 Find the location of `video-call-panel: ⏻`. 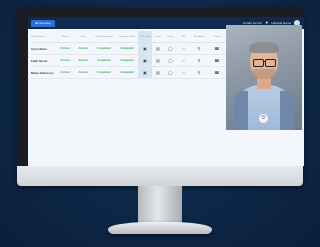

video-call-panel: ⏻ is located at coordinates (264, 77).